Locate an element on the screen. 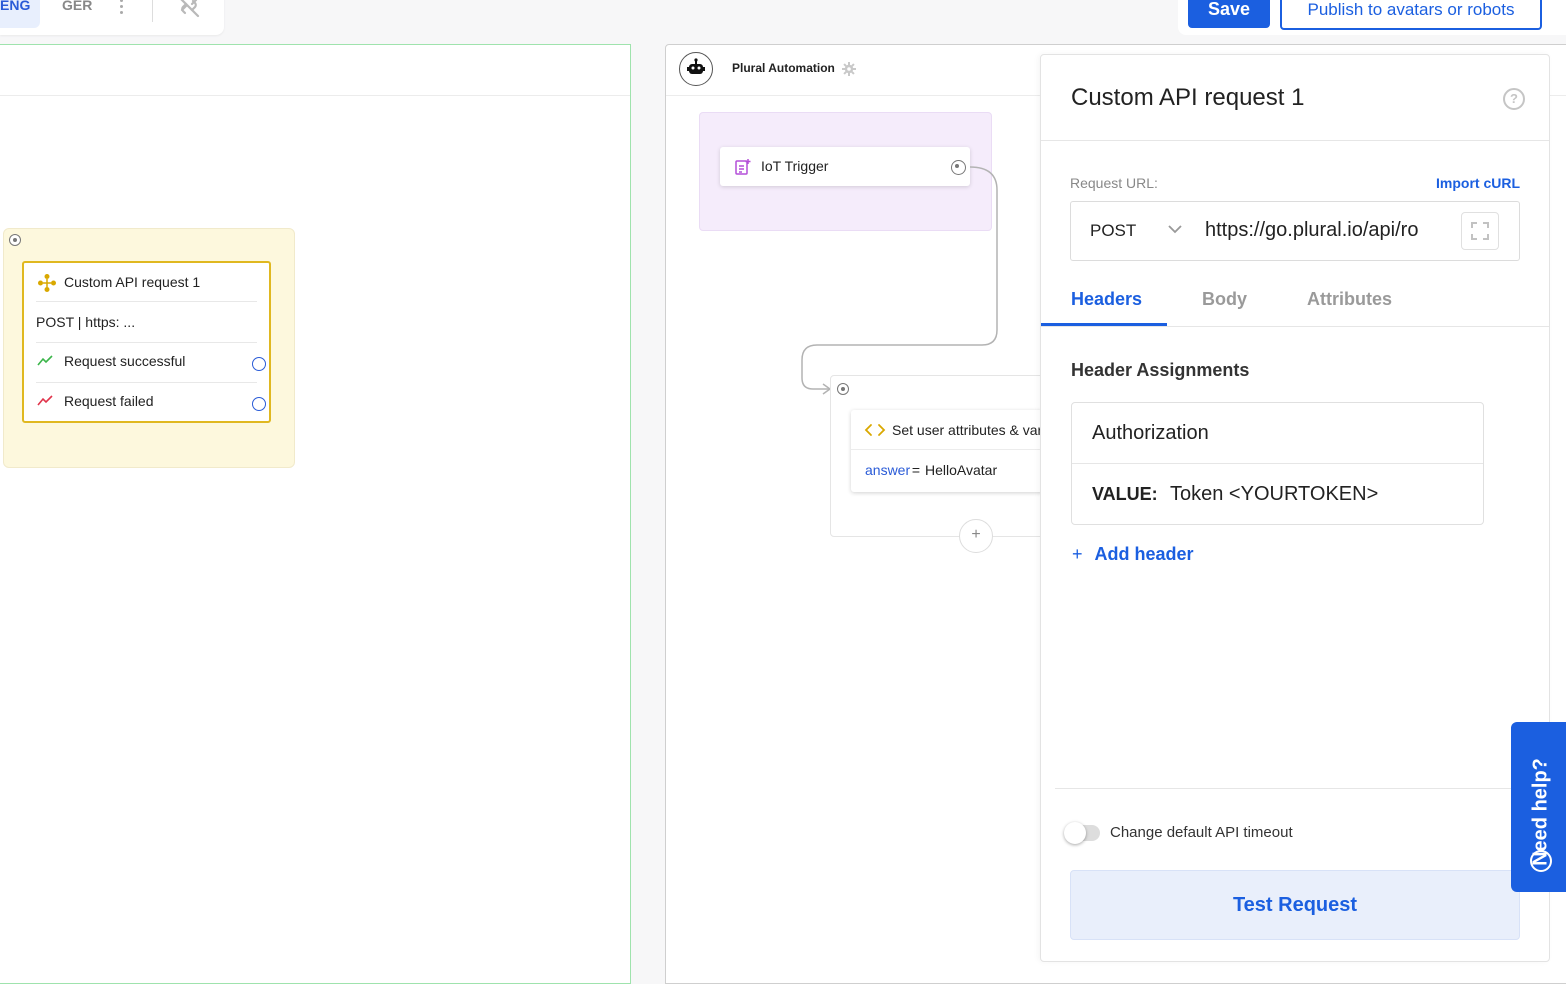  timeout-toggle is located at coordinates (1082, 833).